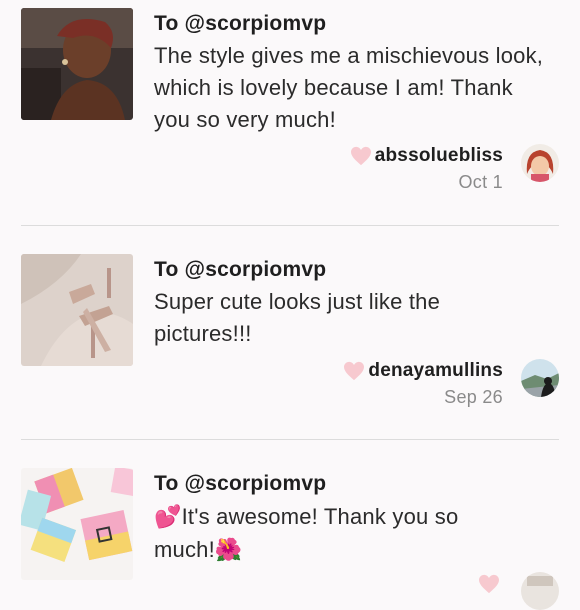  Describe the element at coordinates (168, 517) in the screenshot. I see `two-hearts-emoji: 💕` at that location.